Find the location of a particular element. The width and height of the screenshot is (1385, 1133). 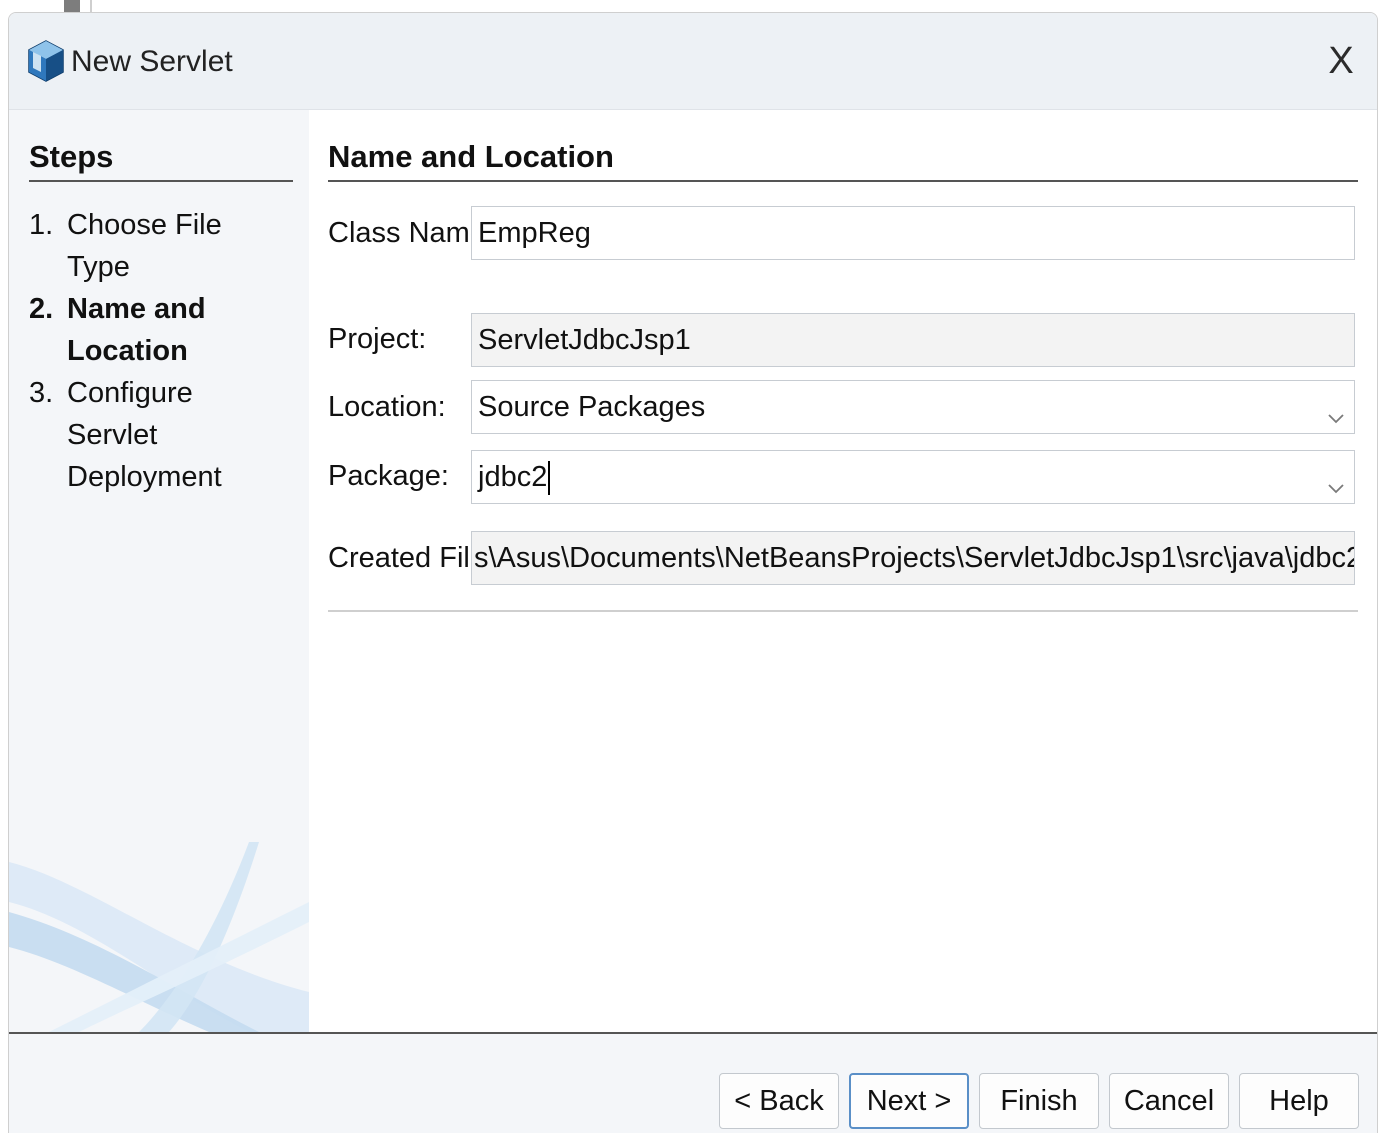

project-label: Project: is located at coordinates (377, 339).